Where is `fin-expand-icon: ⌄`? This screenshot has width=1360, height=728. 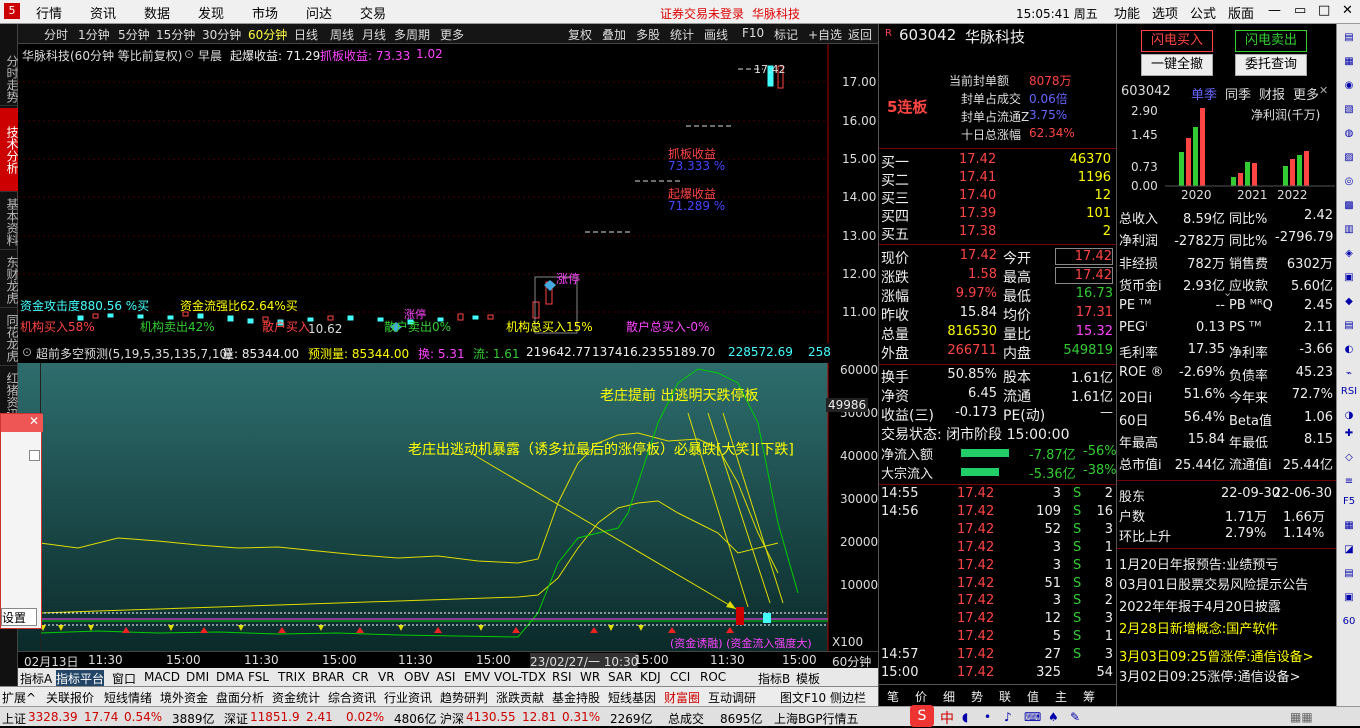 fin-expand-icon: ⌄ is located at coordinates (1227, 292).